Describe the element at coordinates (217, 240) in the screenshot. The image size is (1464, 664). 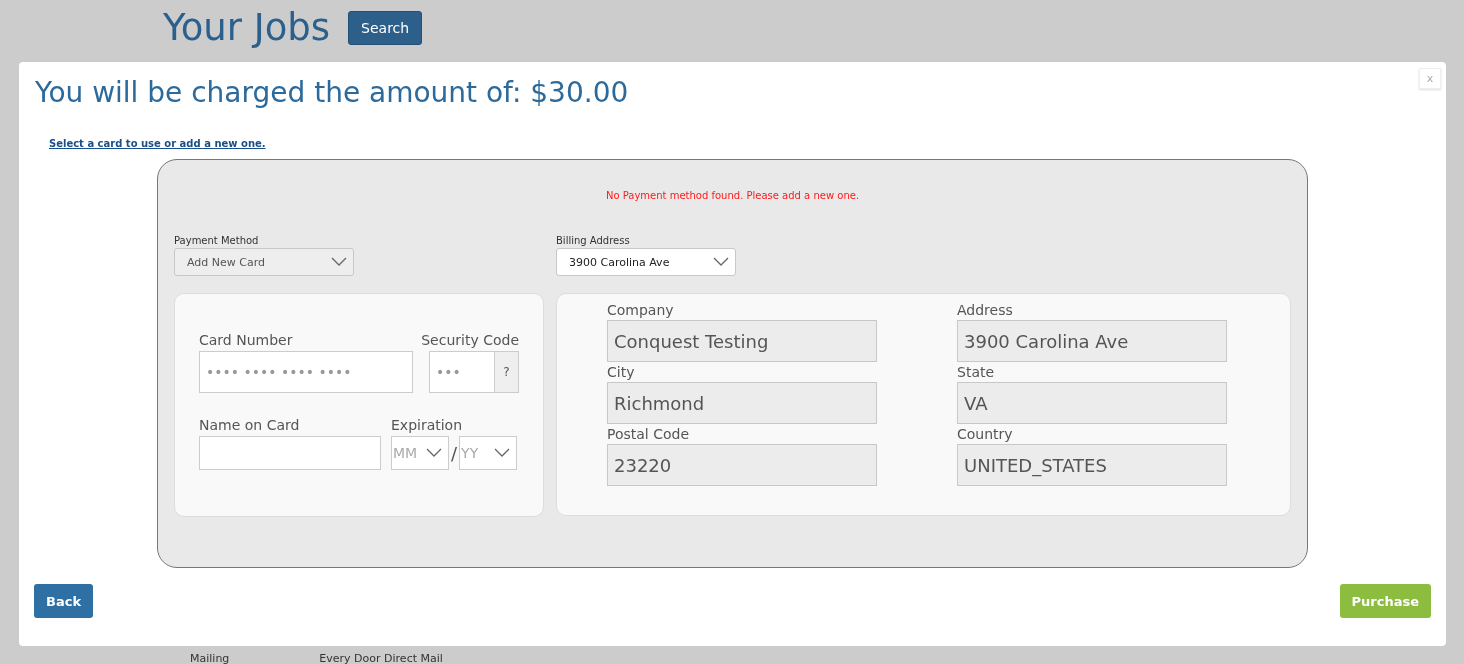
I see `field-label: Payment Method` at that location.